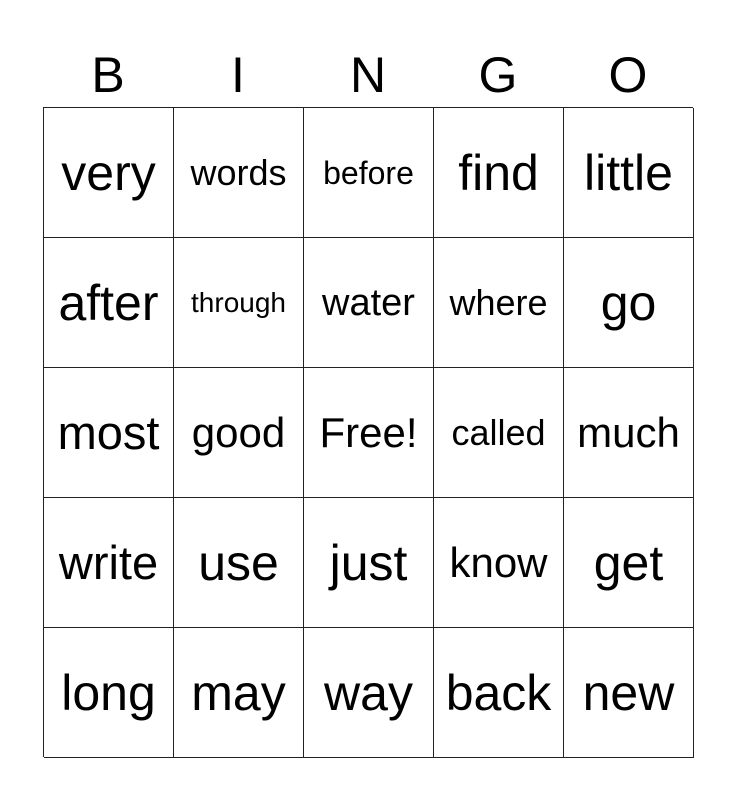 Image resolution: width=736 pixels, height=800 pixels. I want to click on cell-word: before, so click(368, 172).